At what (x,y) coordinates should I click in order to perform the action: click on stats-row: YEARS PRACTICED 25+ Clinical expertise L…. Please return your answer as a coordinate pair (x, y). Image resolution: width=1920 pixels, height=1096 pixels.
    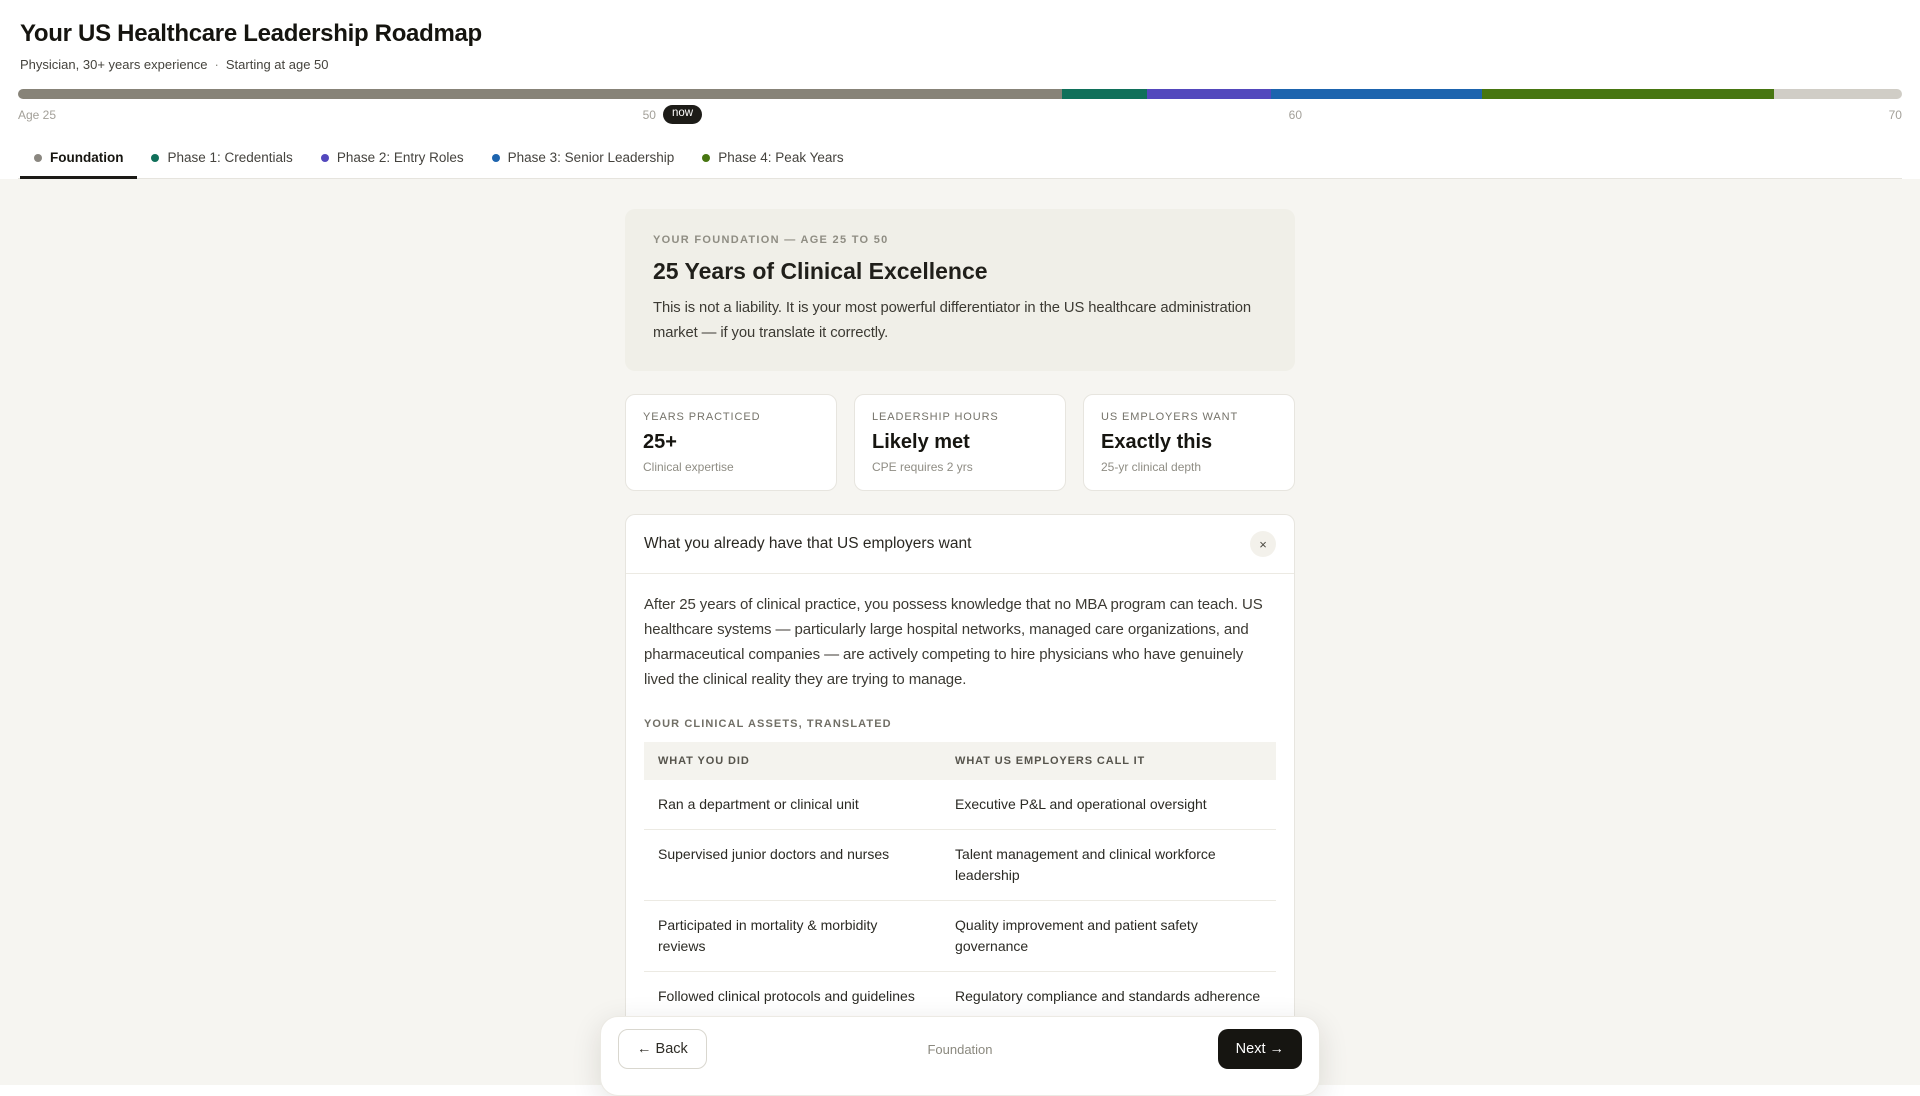
    Looking at the image, I should click on (960, 442).